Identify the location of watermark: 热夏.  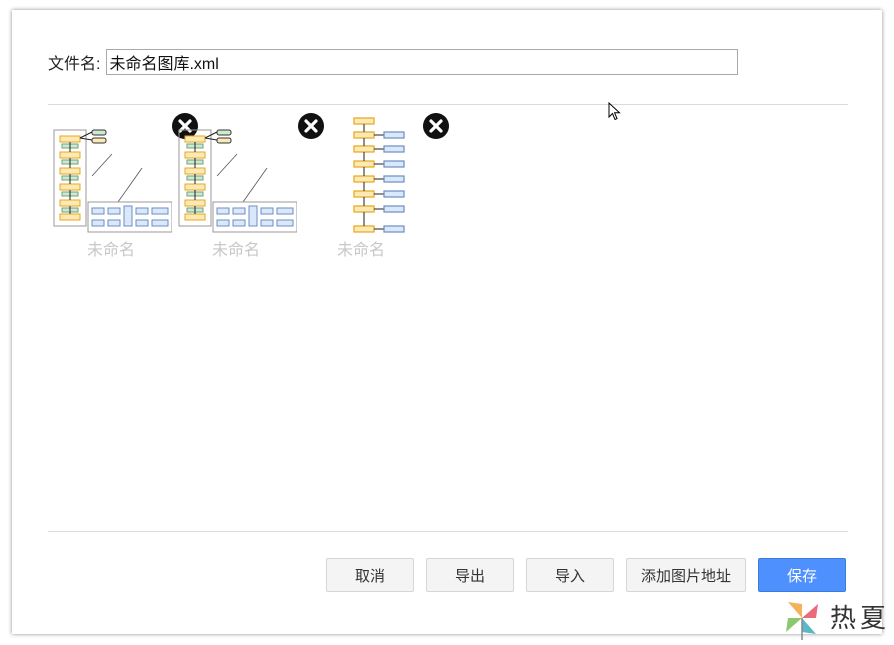
(835, 618).